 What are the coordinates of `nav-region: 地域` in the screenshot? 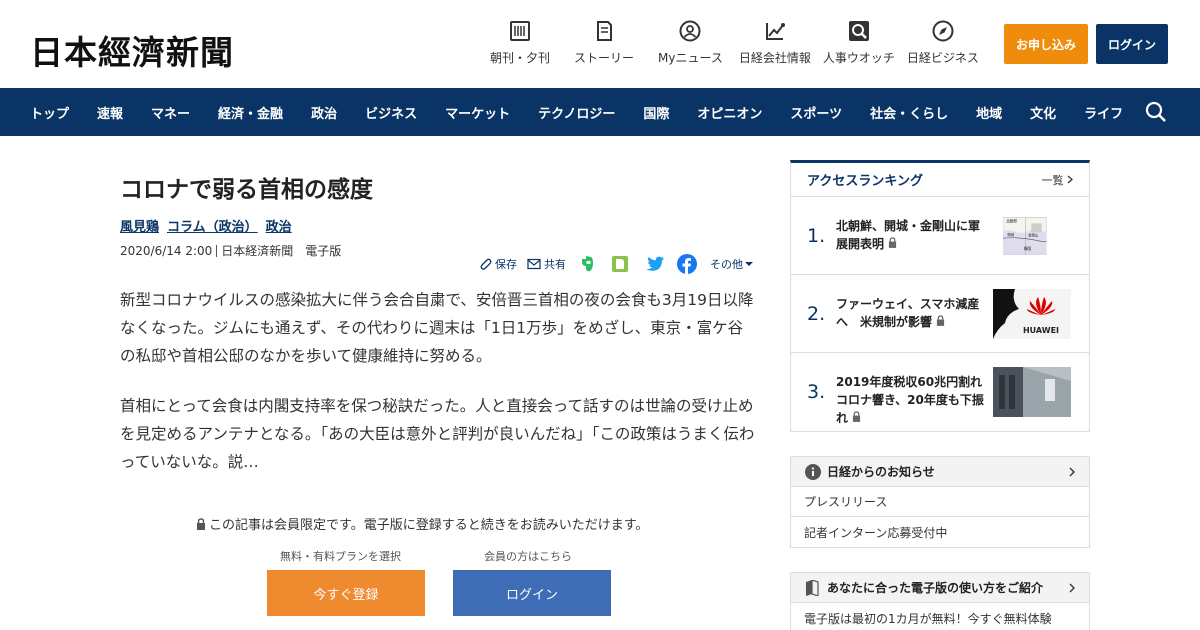 It's located at (989, 112).